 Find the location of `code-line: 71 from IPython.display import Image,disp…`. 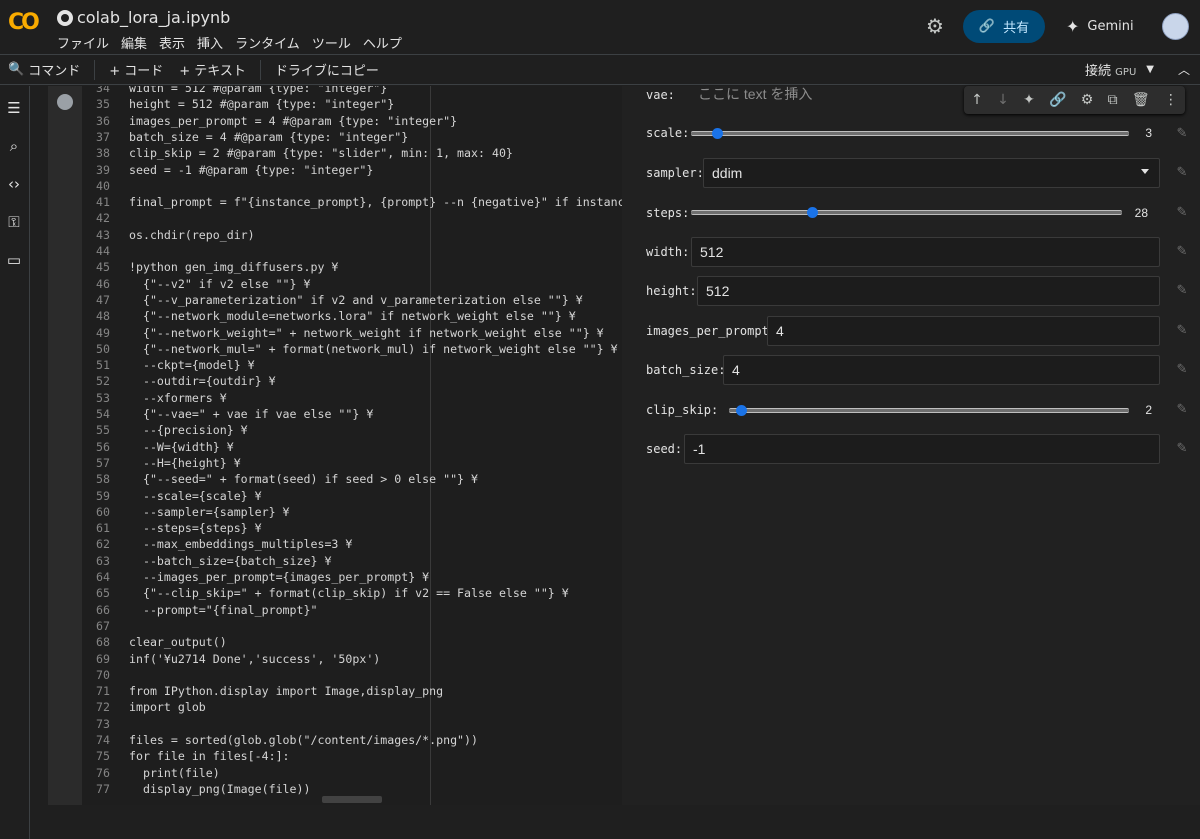

code-line: 71 from IPython.display import Image,disp… is located at coordinates (262, 691).